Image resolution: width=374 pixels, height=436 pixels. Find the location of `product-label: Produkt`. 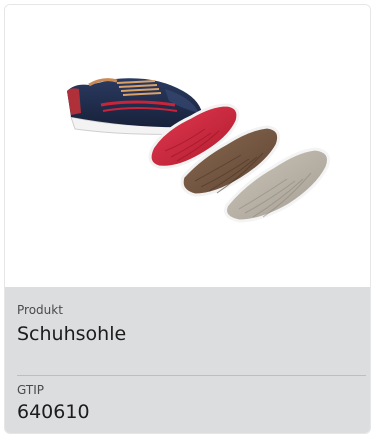

product-label: Produkt is located at coordinates (40, 310).